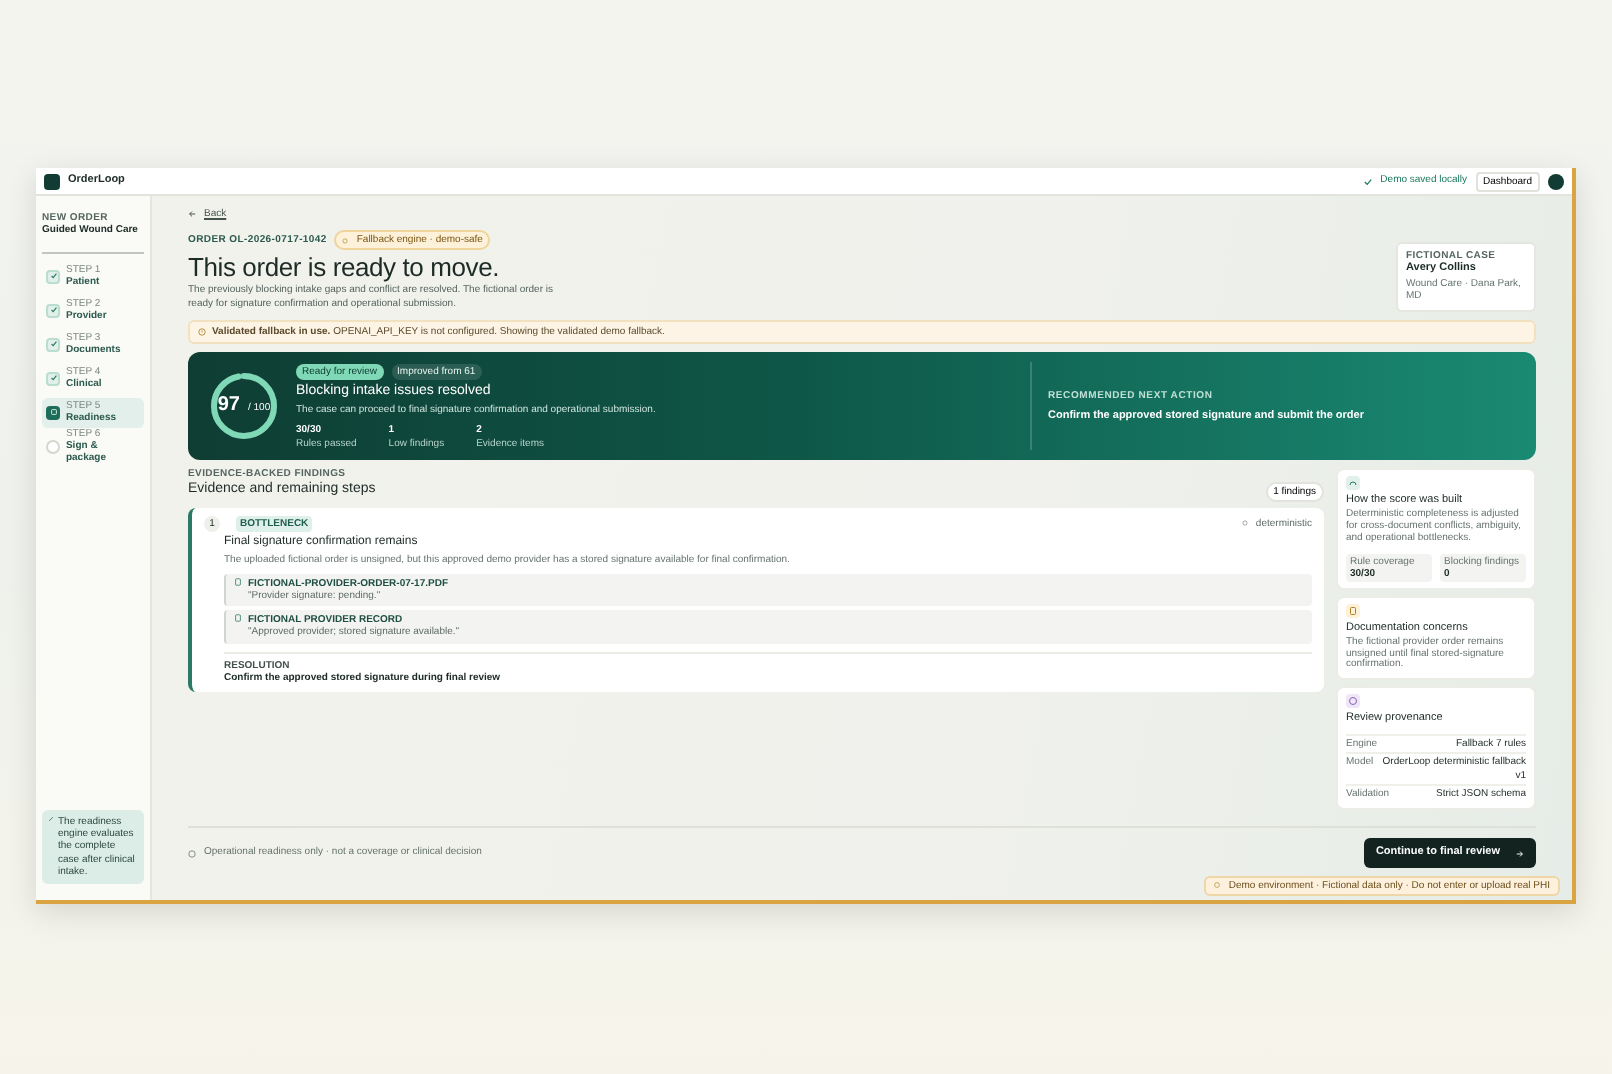 The width and height of the screenshot is (1612, 1074). What do you see at coordinates (192, 214) in the screenshot?
I see `back-arrow-icon` at bounding box center [192, 214].